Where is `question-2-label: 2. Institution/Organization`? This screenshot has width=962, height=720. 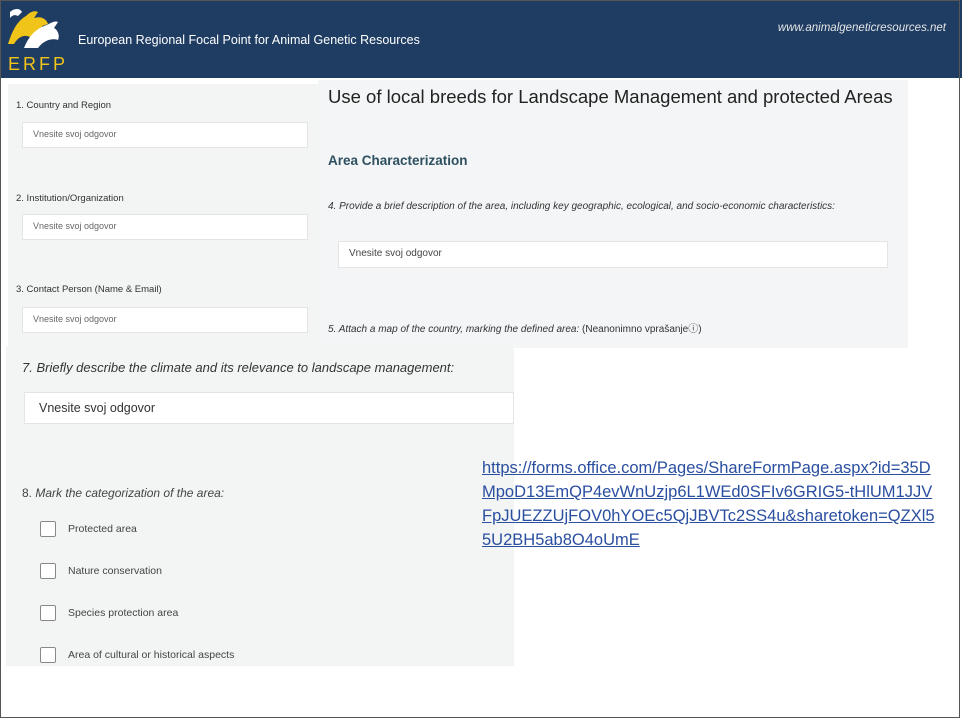 question-2-label: 2. Institution/Organization is located at coordinates (70, 198).